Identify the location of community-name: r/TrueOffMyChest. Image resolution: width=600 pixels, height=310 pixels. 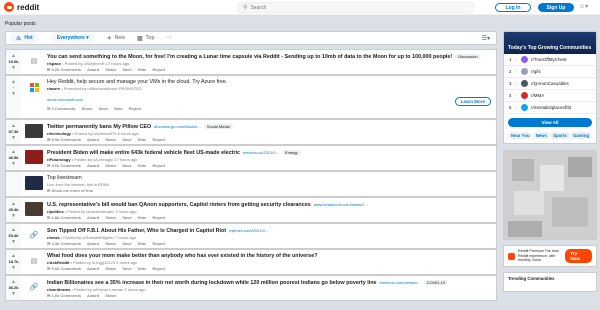
(549, 59).